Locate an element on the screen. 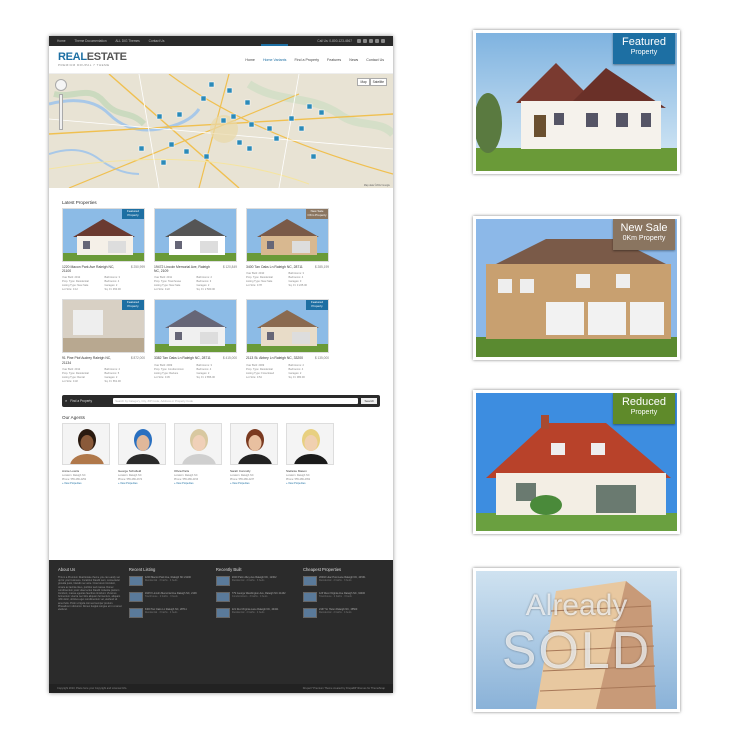 The height and width of the screenshot is (744, 746). property-address: 1220 Macon Park Ave Raleigh NC, 21100 is located at coordinates (91, 269).